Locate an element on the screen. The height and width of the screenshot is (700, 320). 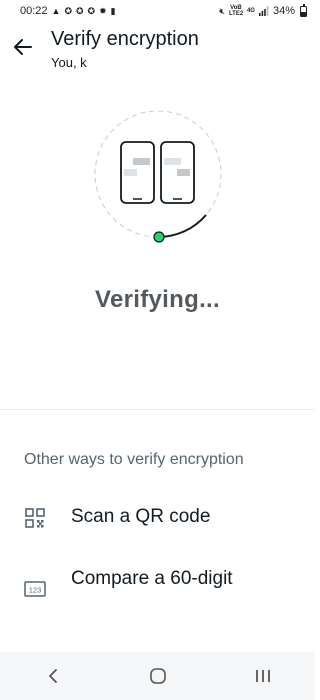
verifying-illustration is located at coordinates (158, 176).